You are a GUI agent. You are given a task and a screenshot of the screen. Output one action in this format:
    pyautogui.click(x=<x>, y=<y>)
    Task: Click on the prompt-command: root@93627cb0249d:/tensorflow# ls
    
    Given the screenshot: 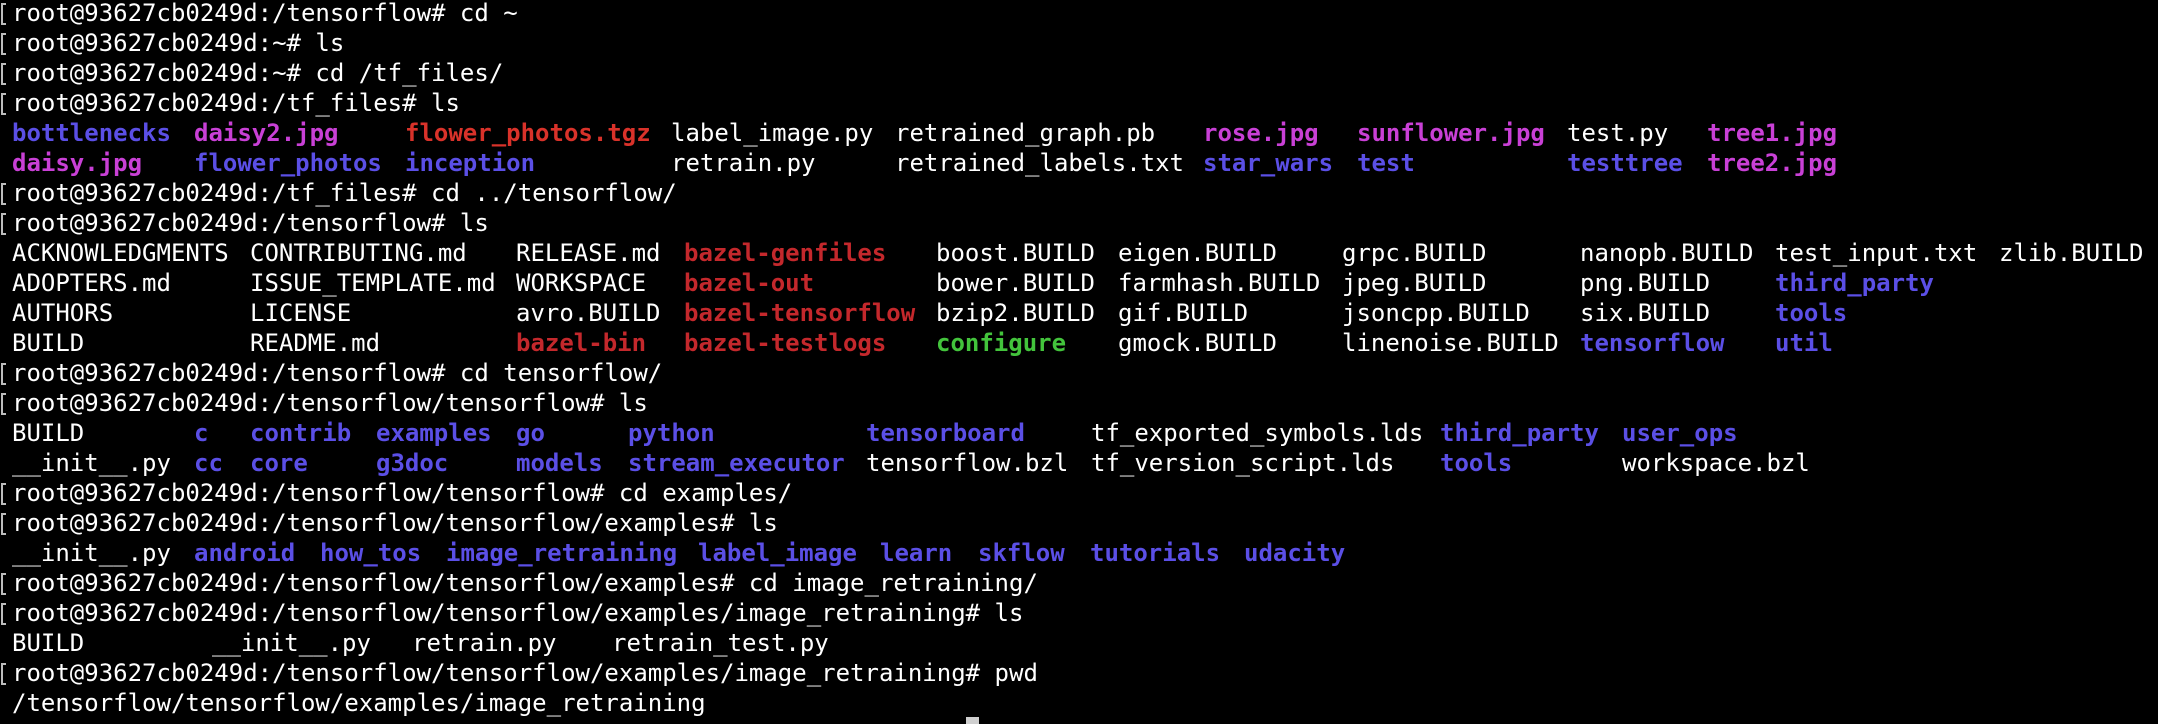 What is the action you would take?
    pyautogui.click(x=250, y=223)
    